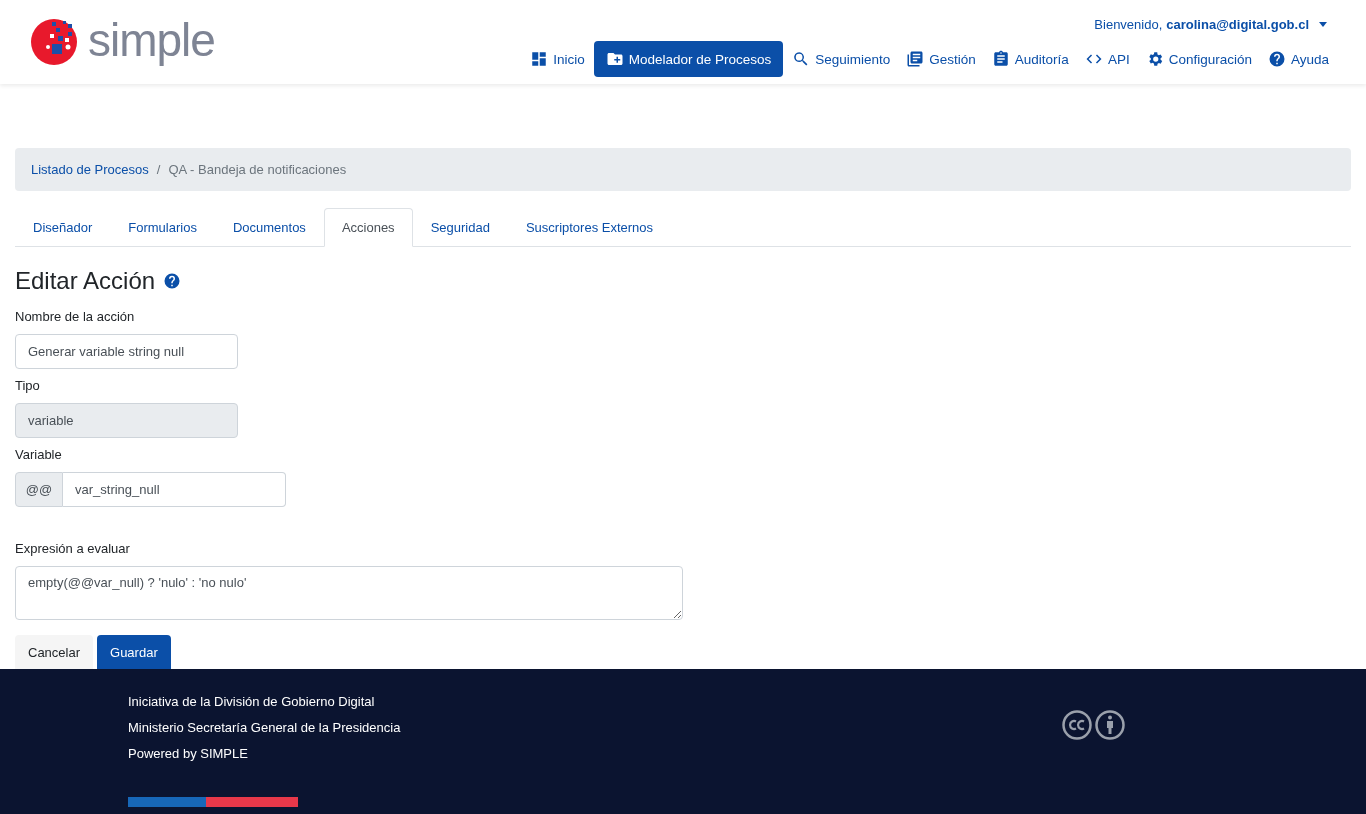  Describe the element at coordinates (269, 228) in the screenshot. I see `tab: Documentos` at that location.